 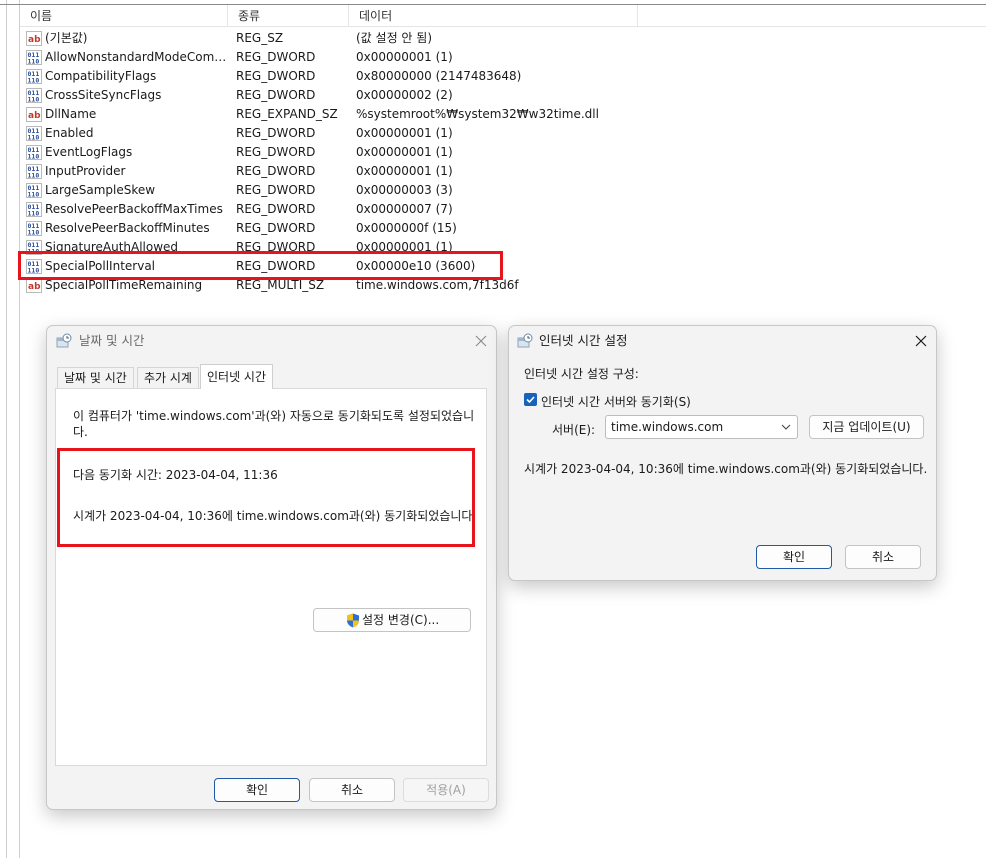 I want to click on value-type: REG_SZ, so click(x=260, y=38).